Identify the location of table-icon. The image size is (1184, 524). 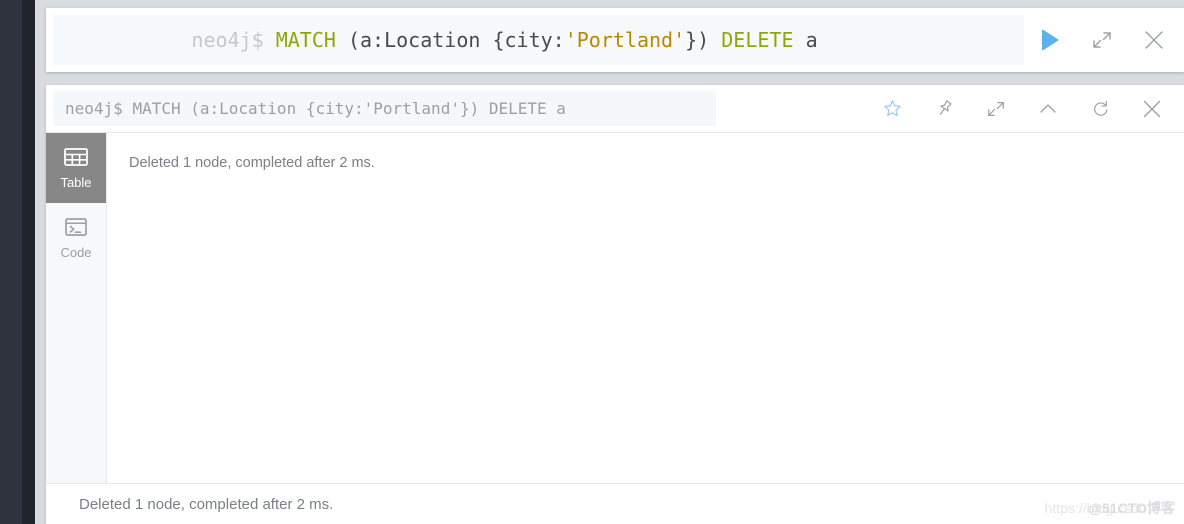
(76, 157).